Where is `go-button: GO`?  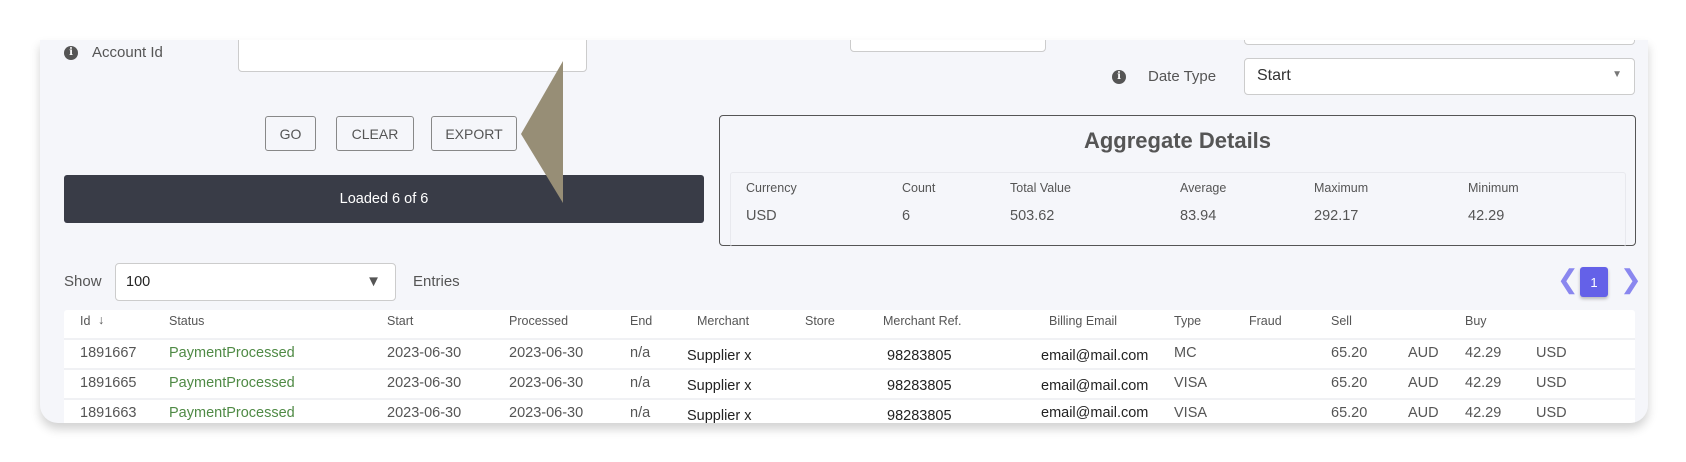
go-button: GO is located at coordinates (290, 133).